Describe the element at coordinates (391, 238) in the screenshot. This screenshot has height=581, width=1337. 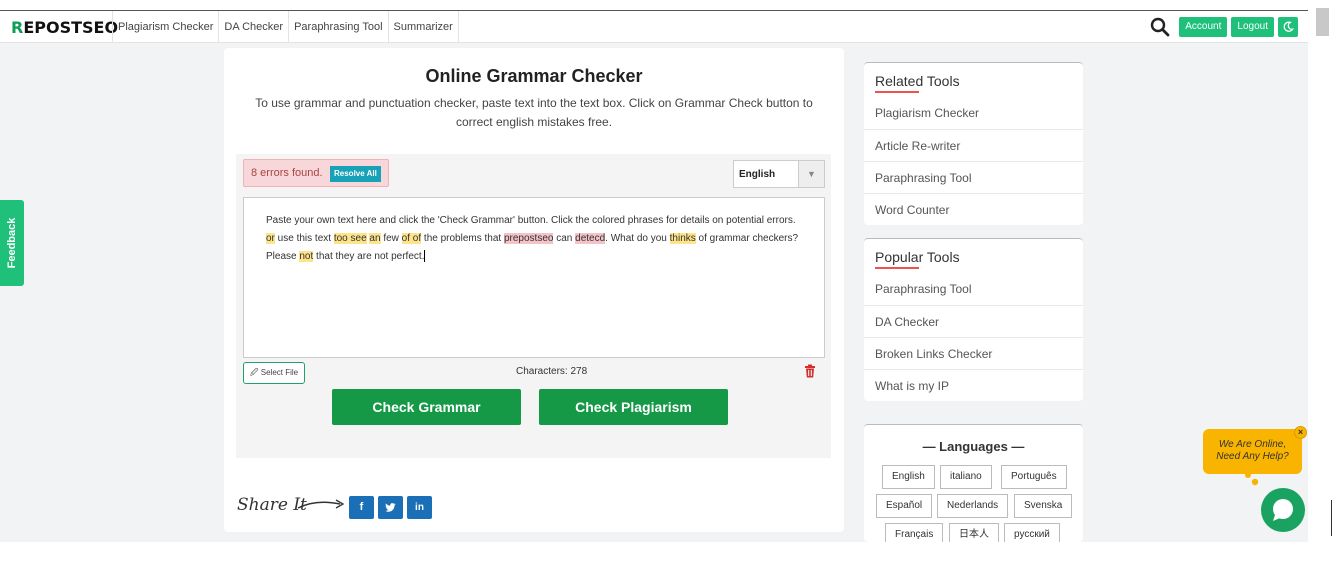
I see `text-segment: few` at that location.